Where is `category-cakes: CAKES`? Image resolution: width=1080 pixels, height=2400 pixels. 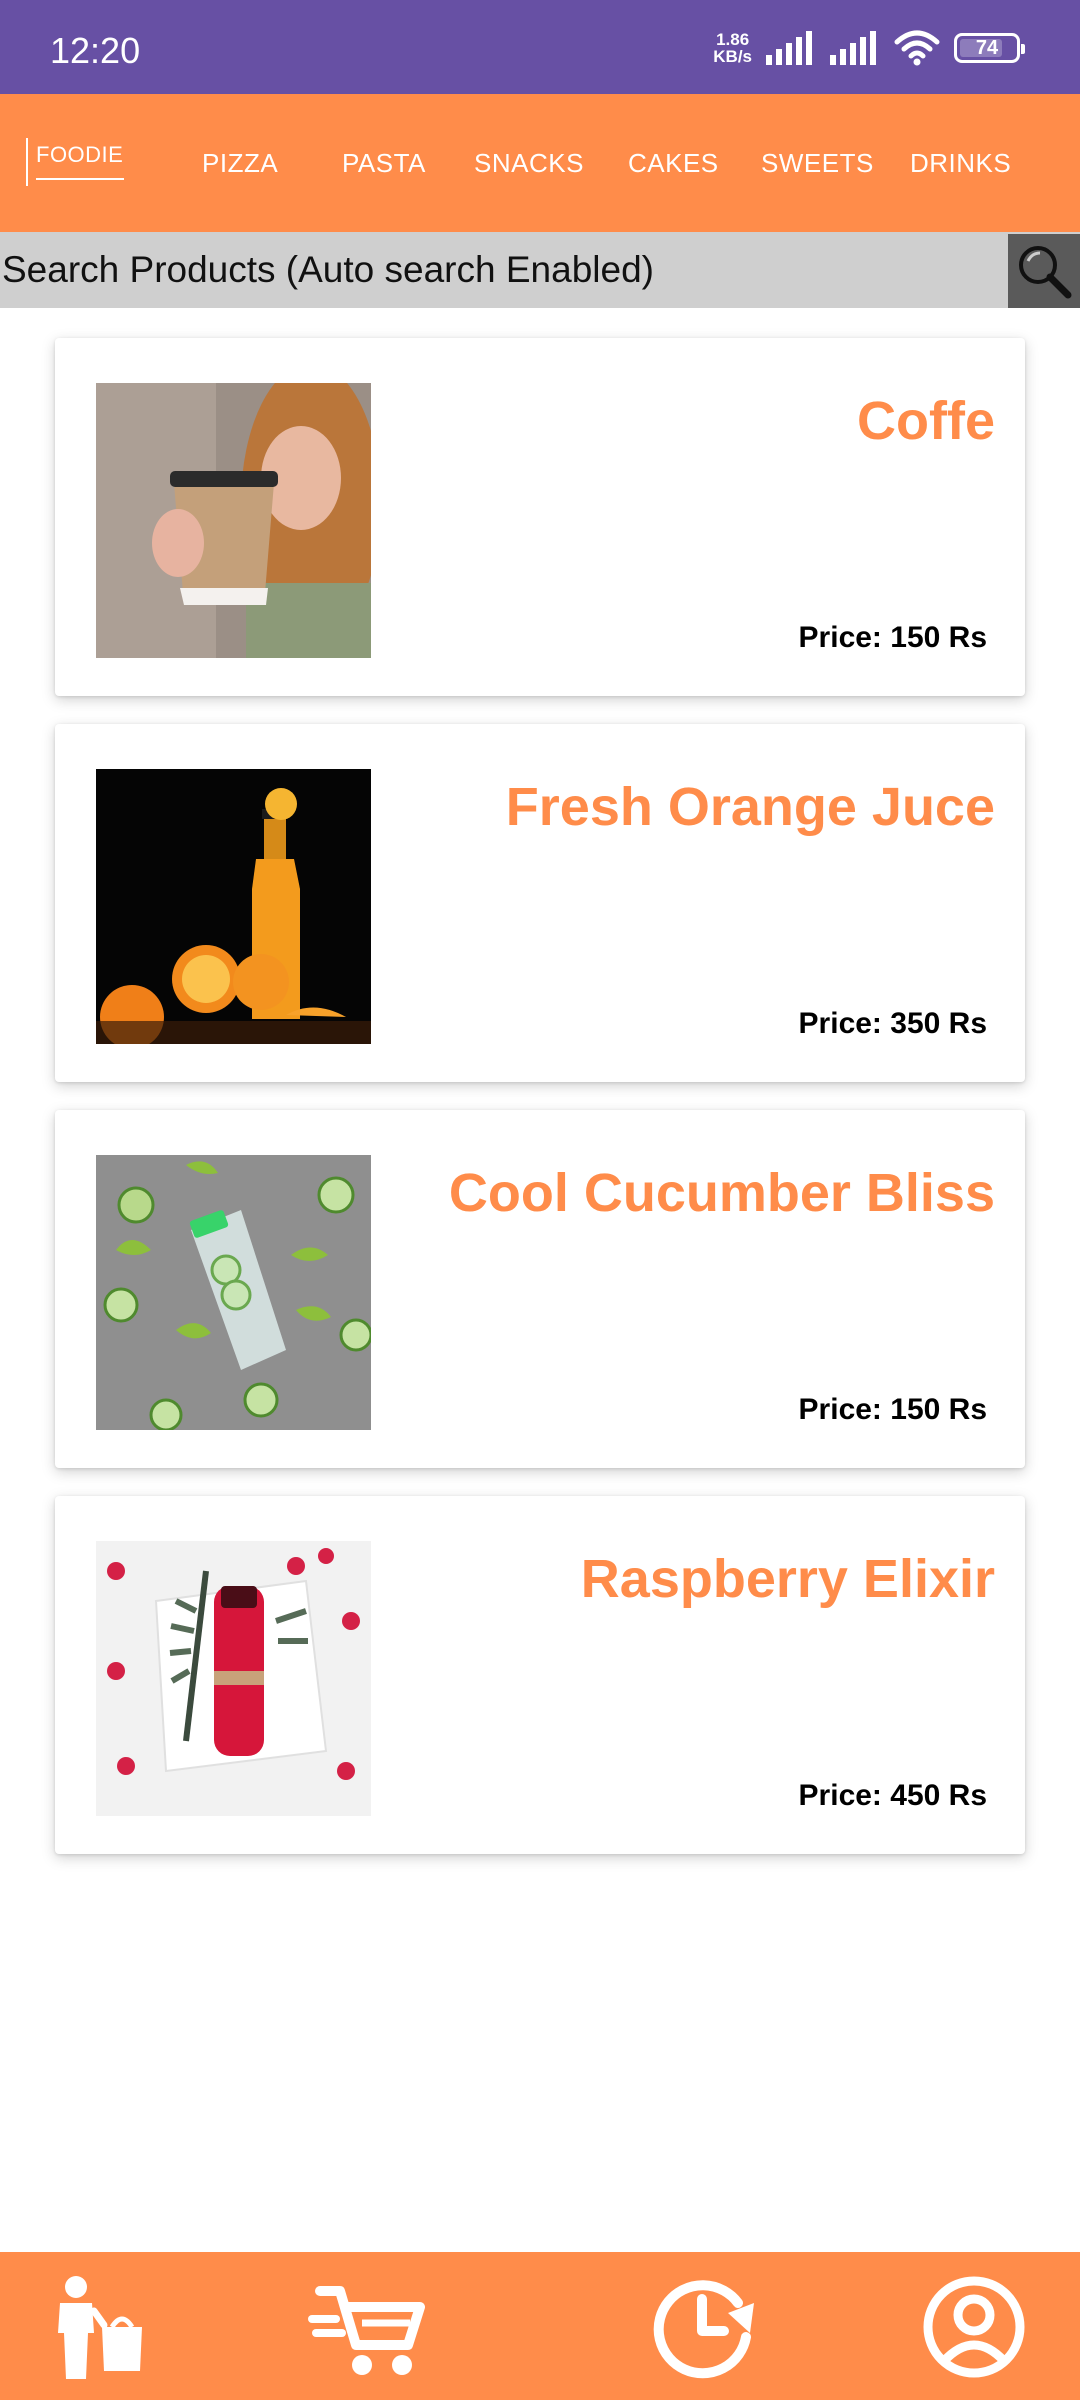
category-cakes: CAKES is located at coordinates (673, 163).